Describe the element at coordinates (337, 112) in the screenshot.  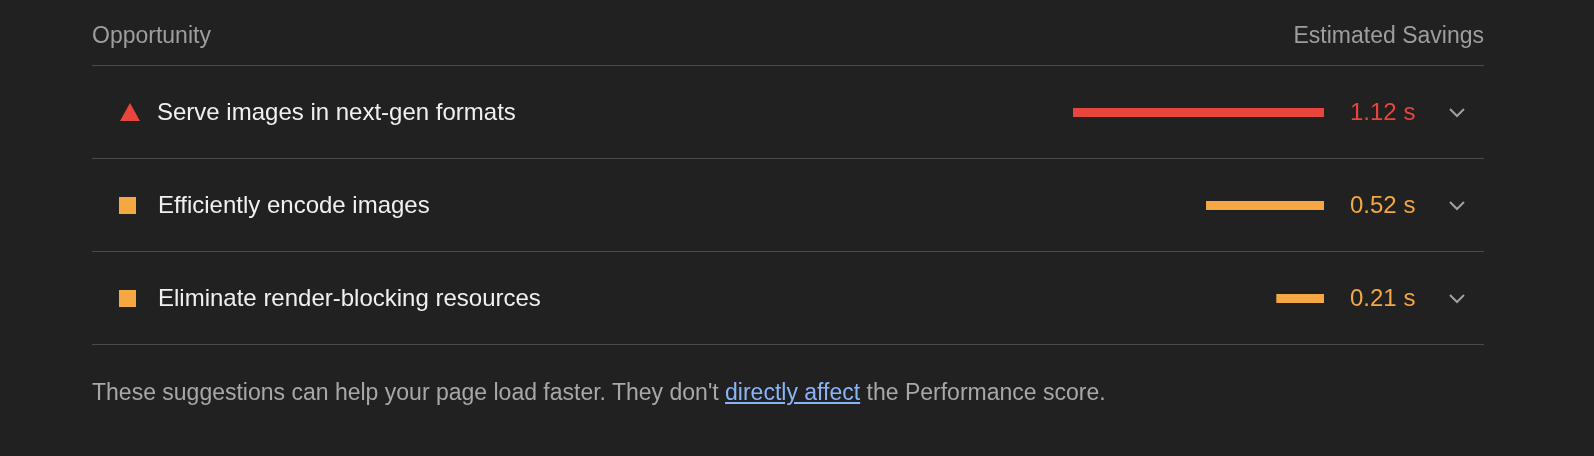
I see `opportunity-title: Serve images in next-gen formats` at that location.